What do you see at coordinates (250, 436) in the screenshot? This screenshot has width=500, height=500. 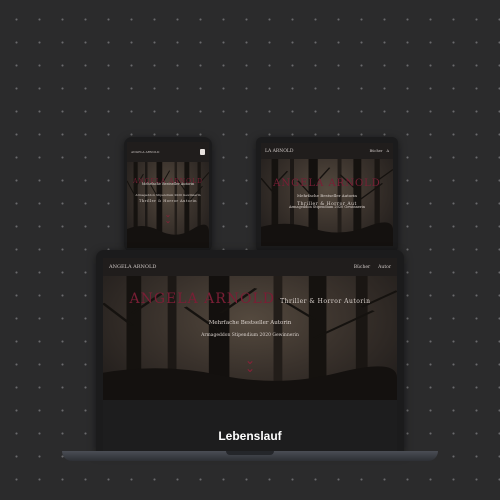 I see `caption-title: Lebenslauf` at bounding box center [250, 436].